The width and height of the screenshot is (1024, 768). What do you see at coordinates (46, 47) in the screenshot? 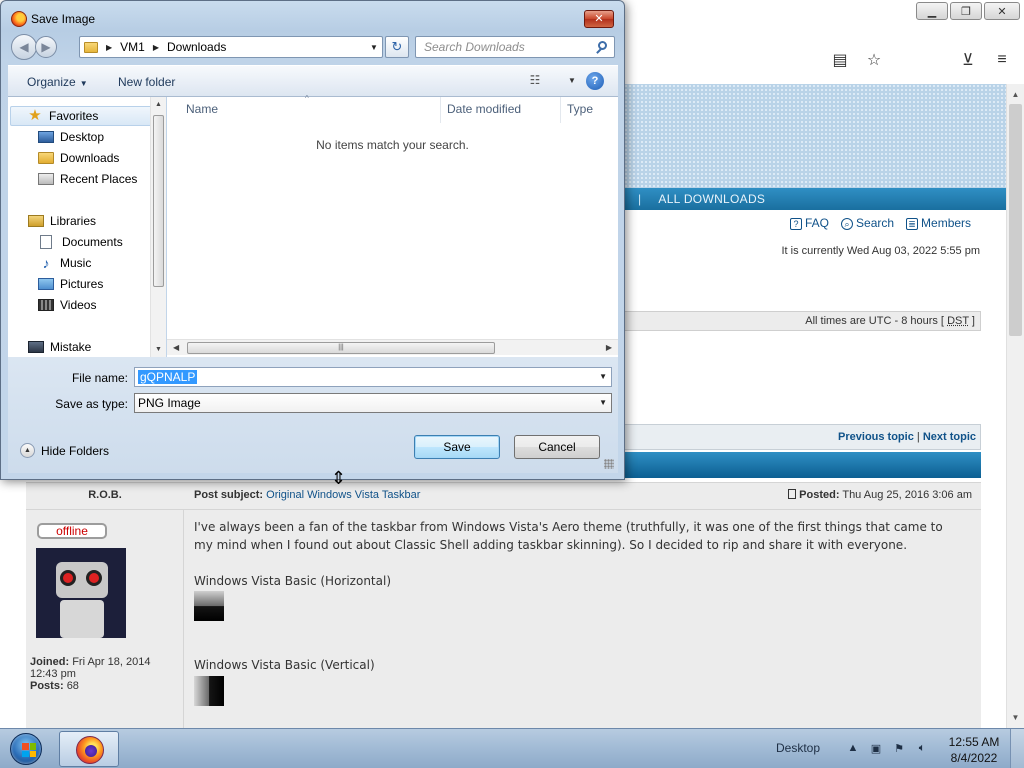
I see `forward-button: ▶` at bounding box center [46, 47].